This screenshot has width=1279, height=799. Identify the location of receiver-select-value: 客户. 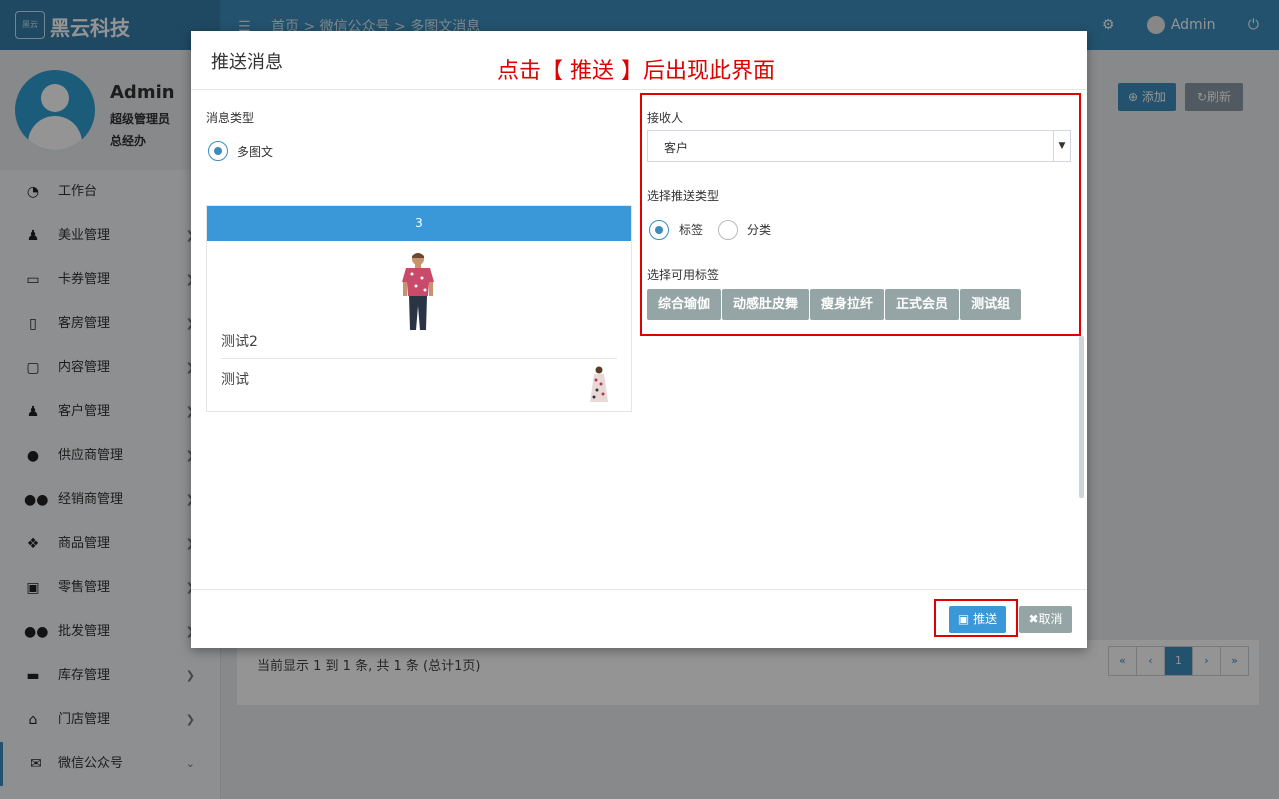
(676, 148).